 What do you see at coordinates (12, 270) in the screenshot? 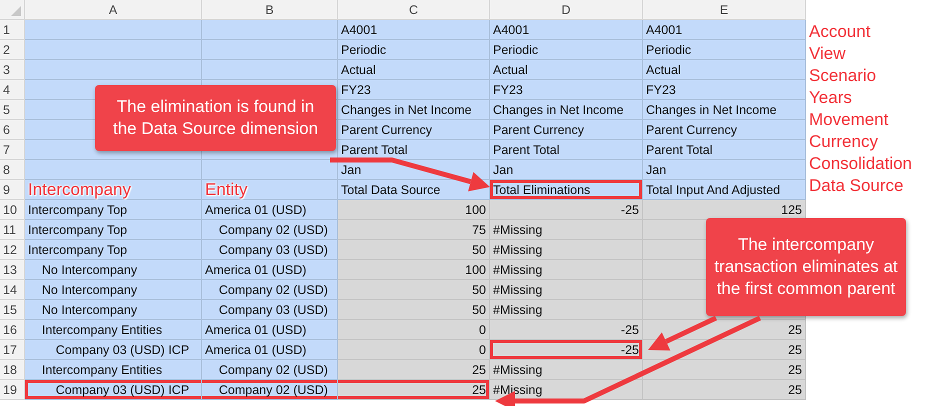
I see `row-number: 13` at bounding box center [12, 270].